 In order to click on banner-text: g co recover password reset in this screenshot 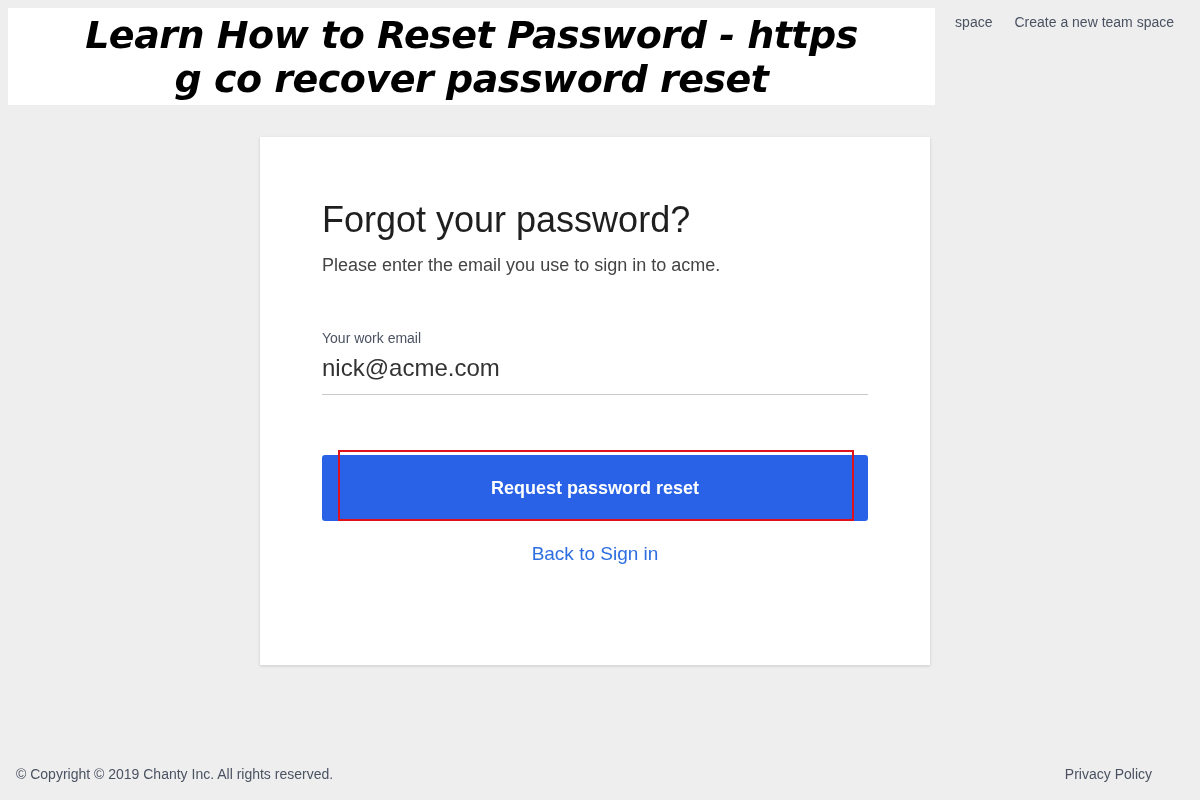, I will do `click(471, 78)`.